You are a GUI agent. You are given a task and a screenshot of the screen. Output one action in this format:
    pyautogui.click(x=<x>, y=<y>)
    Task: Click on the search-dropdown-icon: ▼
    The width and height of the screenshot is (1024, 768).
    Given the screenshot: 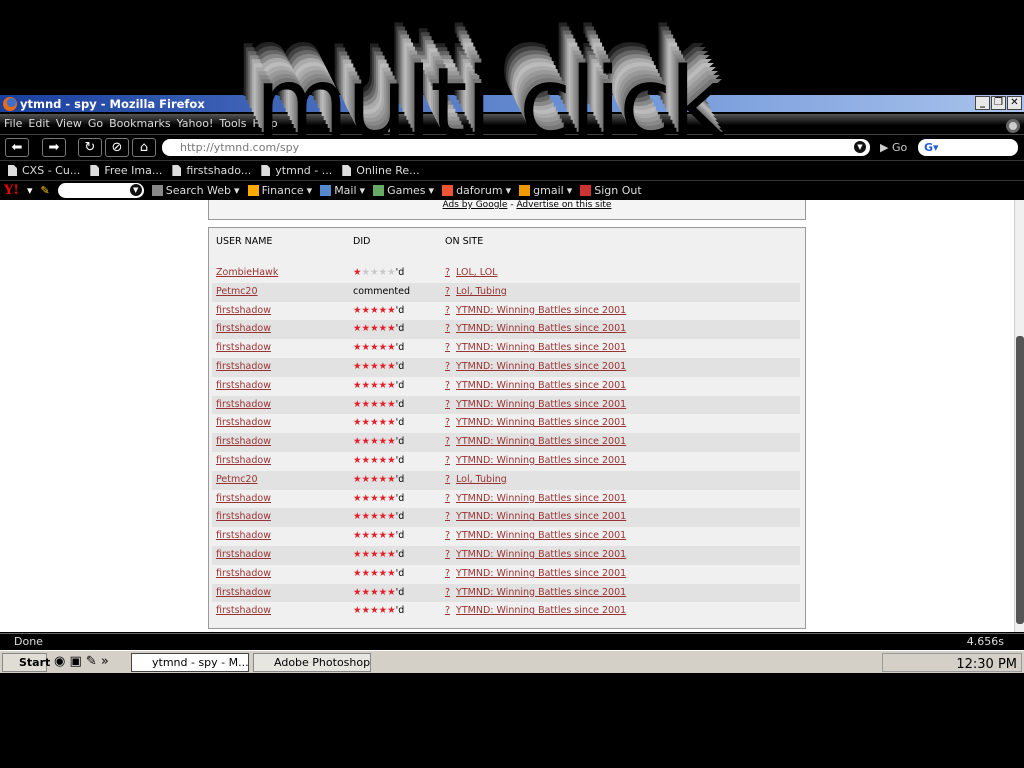 What is the action you would take?
    pyautogui.click(x=135, y=190)
    